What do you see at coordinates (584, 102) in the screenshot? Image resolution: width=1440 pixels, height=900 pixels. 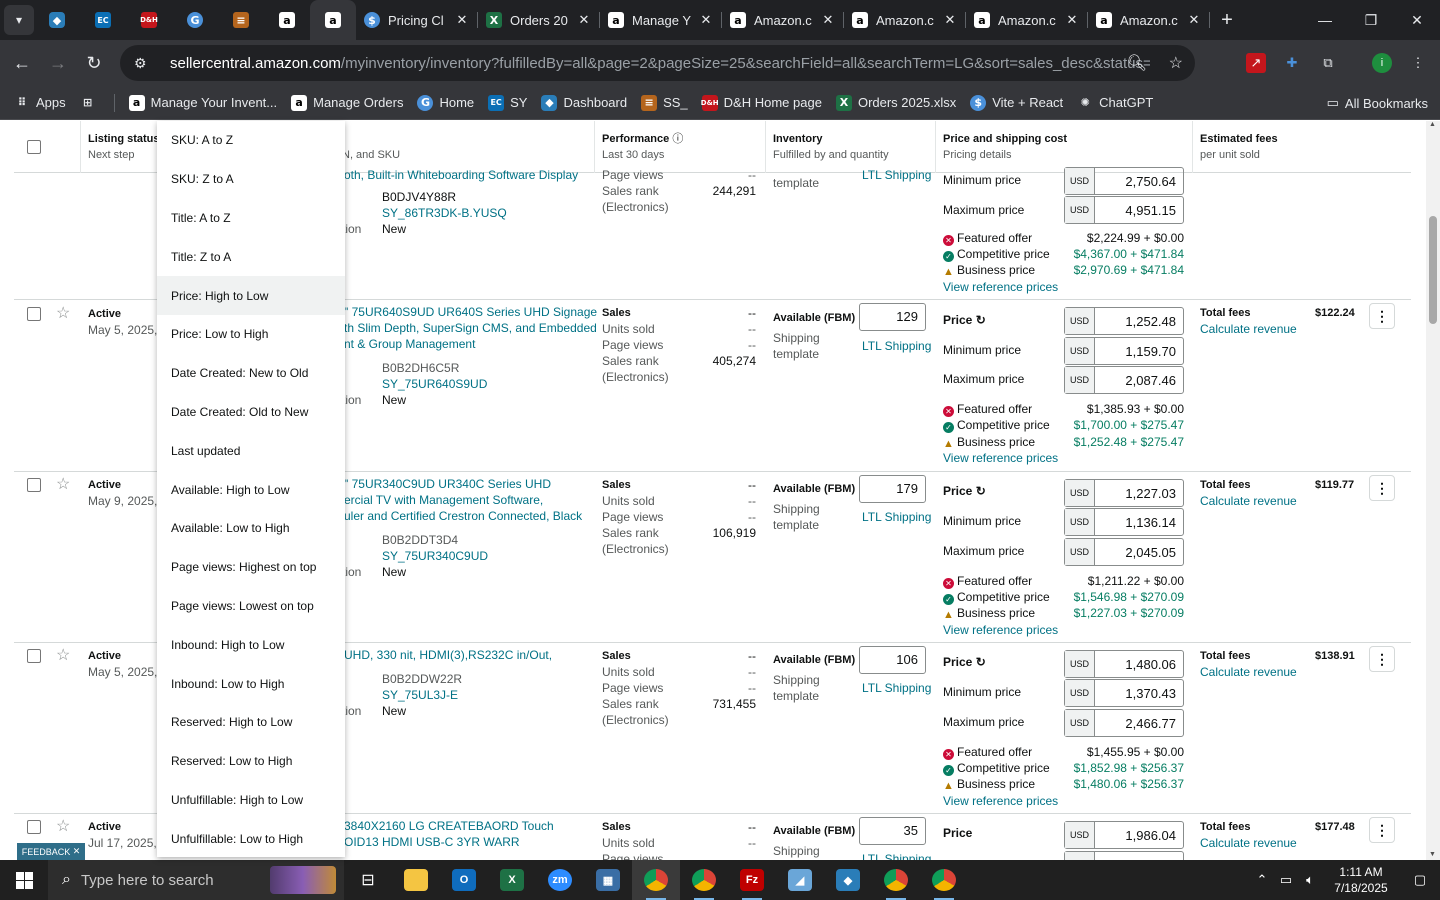 I see `bookmark-dashboard: ◆ Dashboard` at bounding box center [584, 102].